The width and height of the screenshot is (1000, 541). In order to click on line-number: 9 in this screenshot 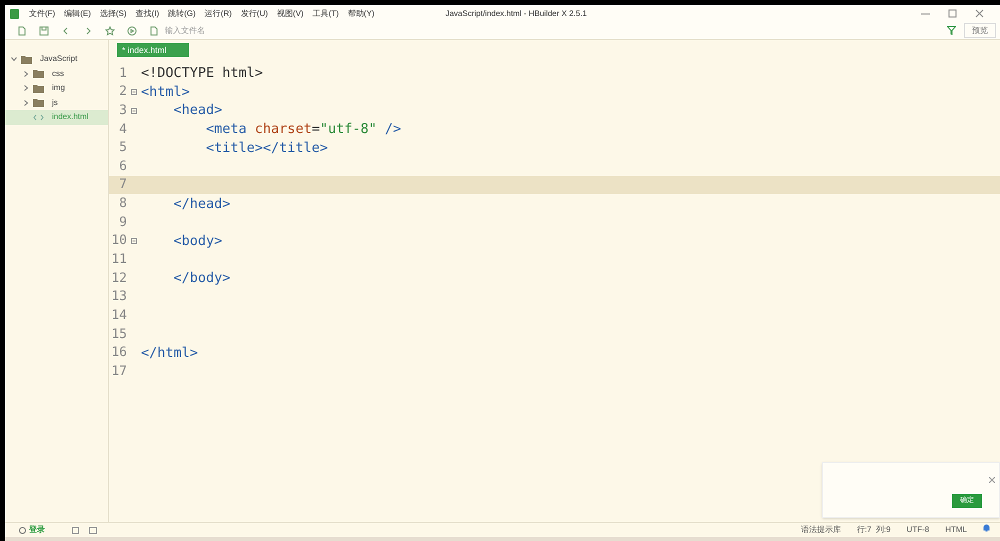, I will do `click(122, 223)`.